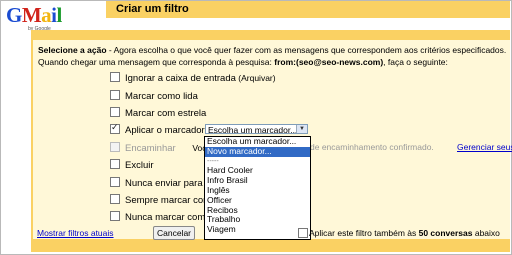 The image size is (512, 255). I want to click on always-important-checkbox, so click(115, 199).